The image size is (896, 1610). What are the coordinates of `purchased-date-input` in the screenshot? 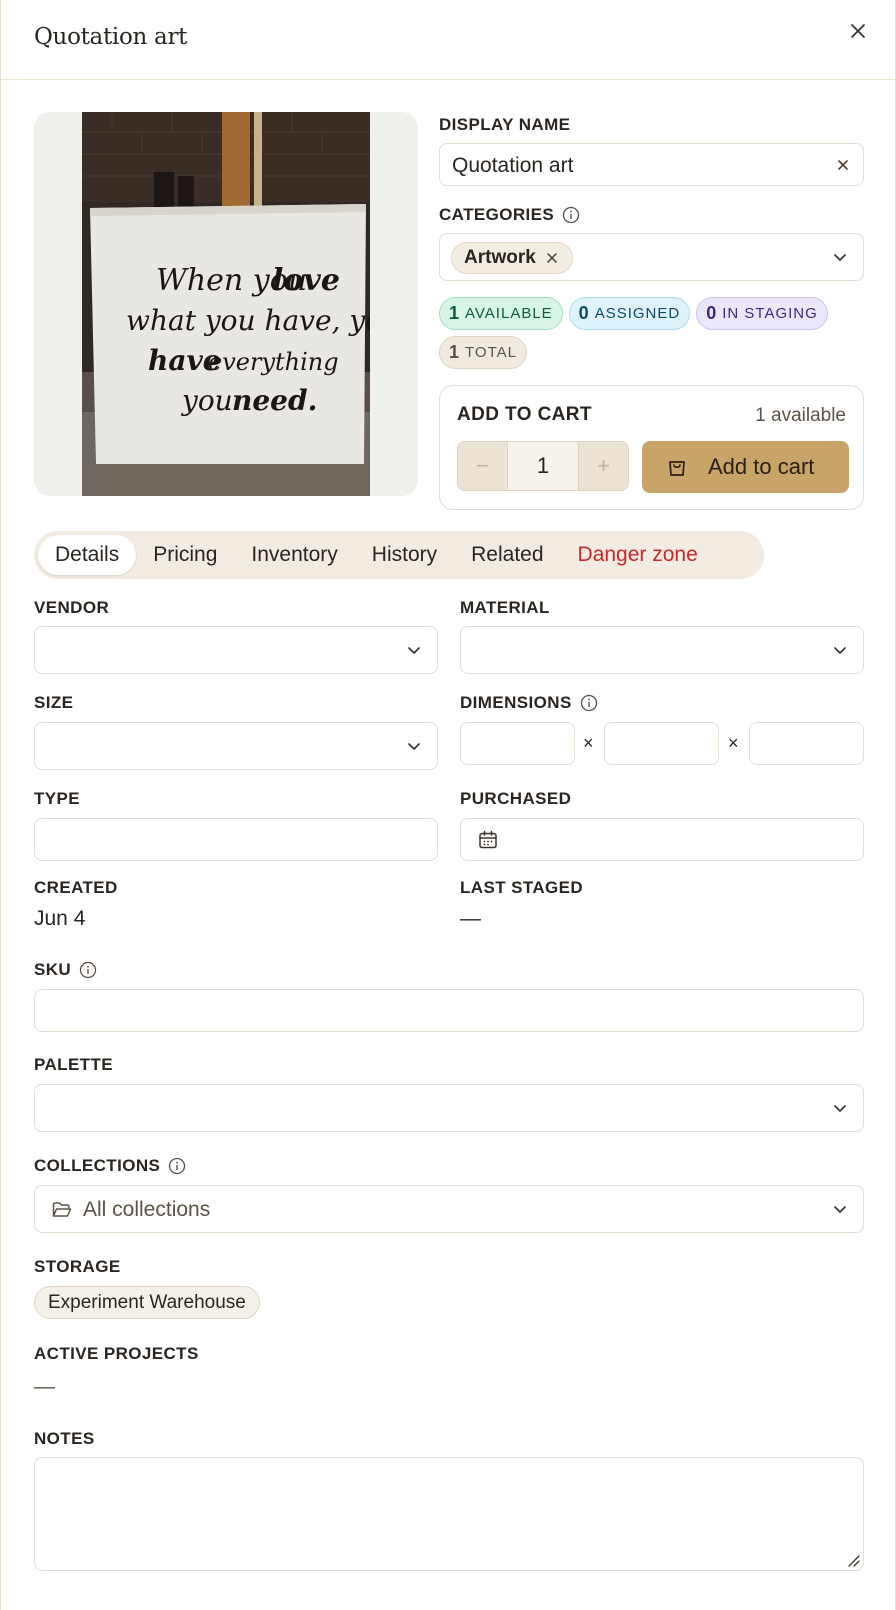 It's located at (662, 839).